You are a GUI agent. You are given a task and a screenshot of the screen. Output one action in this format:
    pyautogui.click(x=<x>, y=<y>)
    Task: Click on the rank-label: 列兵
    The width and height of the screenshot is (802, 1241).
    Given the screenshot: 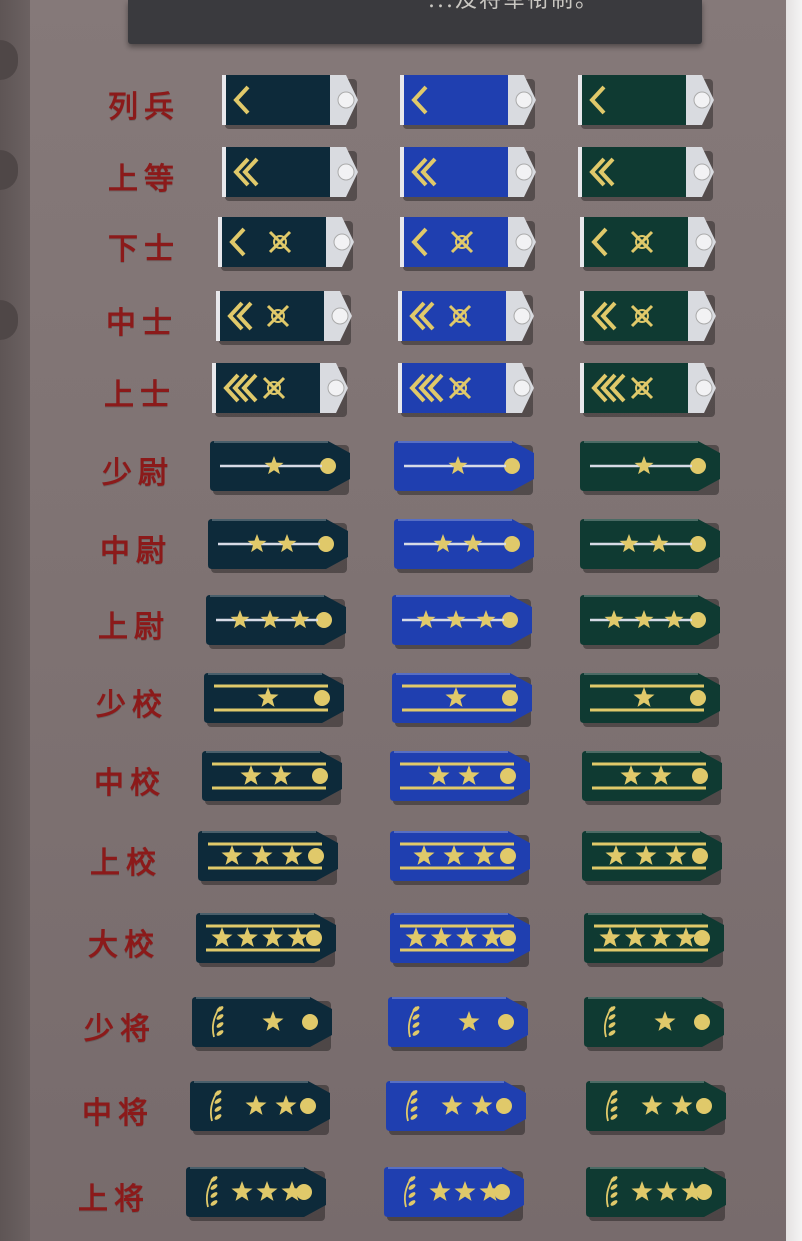 What is the action you would take?
    pyautogui.click(x=144, y=107)
    